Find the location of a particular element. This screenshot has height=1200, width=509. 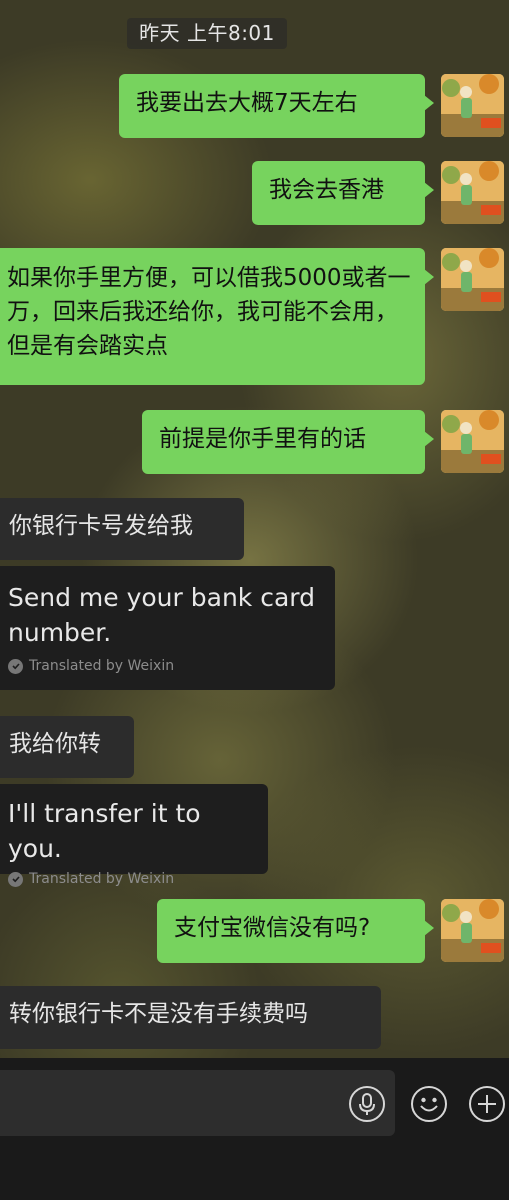

message-text: 我给你转 is located at coordinates (55, 744).